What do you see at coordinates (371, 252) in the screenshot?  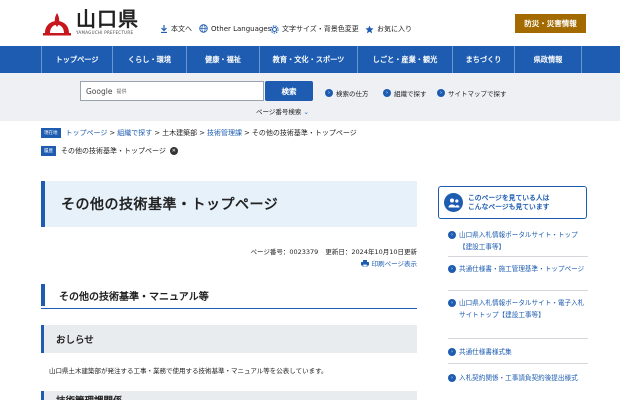 I see `updated-date: 更新日：2024年10月10日更新` at bounding box center [371, 252].